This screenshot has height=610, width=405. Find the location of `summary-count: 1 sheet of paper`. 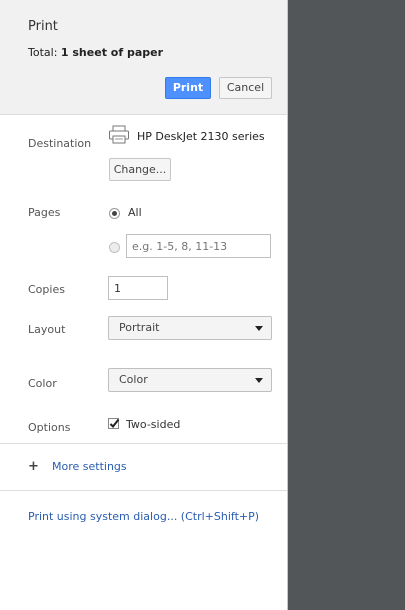

summary-count: 1 sheet of paper is located at coordinates (112, 52).